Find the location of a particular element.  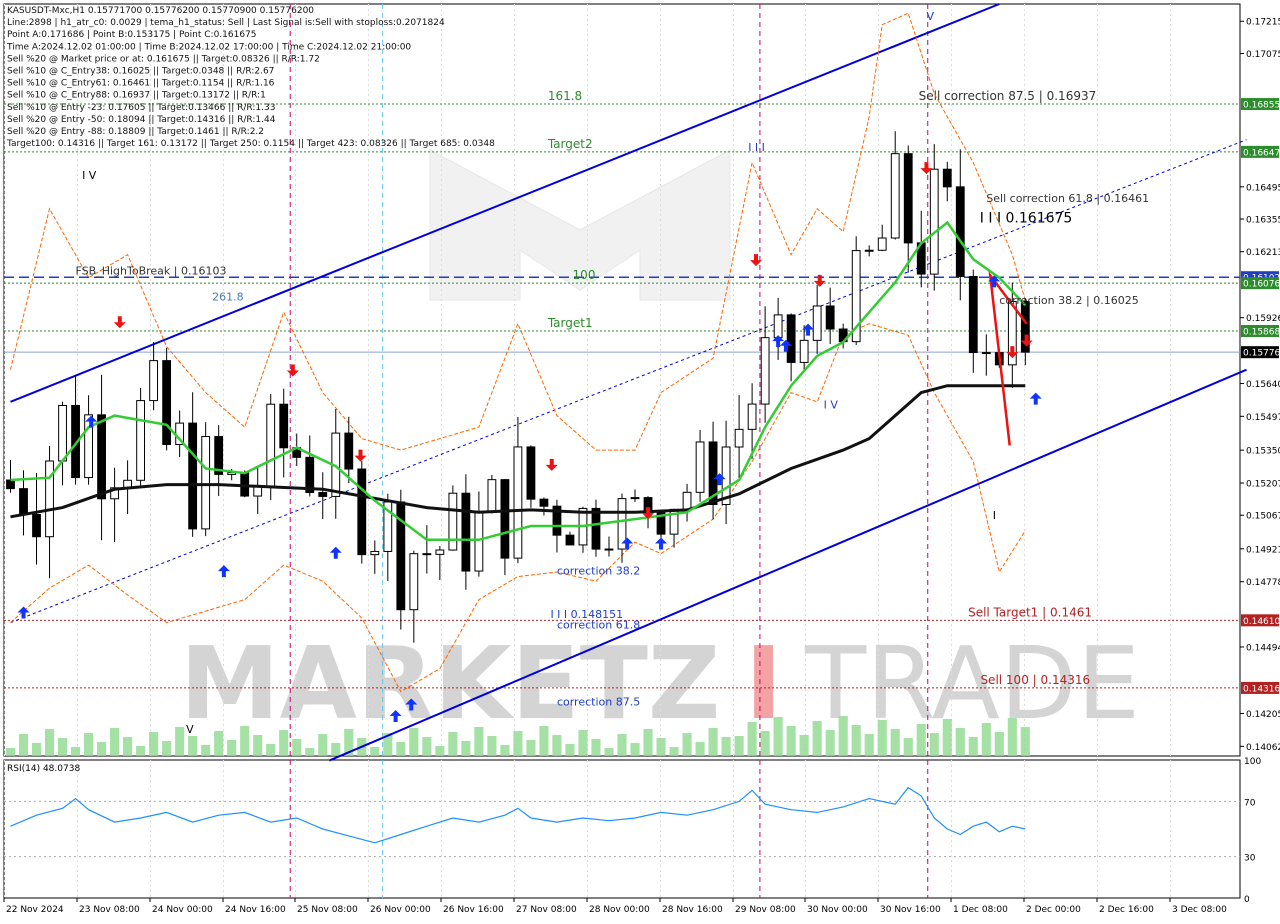

y-axis-tick-label: 0.14205 is located at coordinates (1263, 715).